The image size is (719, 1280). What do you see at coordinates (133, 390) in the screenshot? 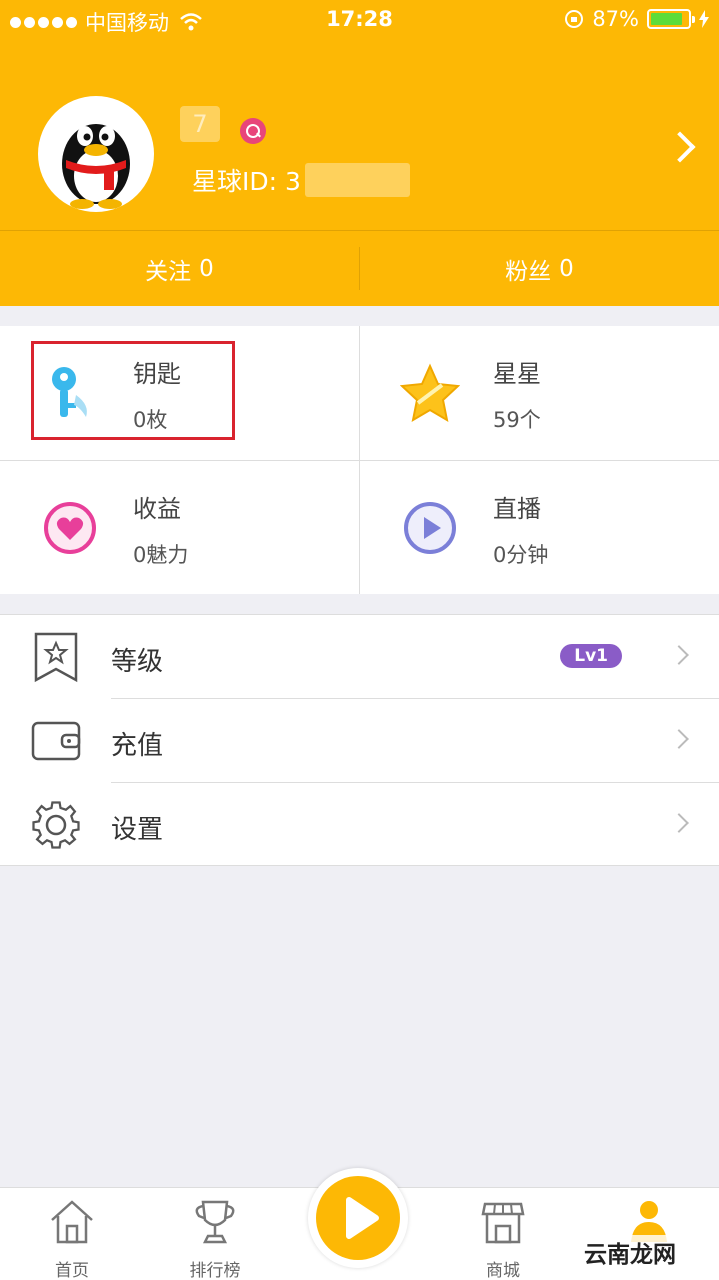
I see `annotation-highlight-box` at bounding box center [133, 390].